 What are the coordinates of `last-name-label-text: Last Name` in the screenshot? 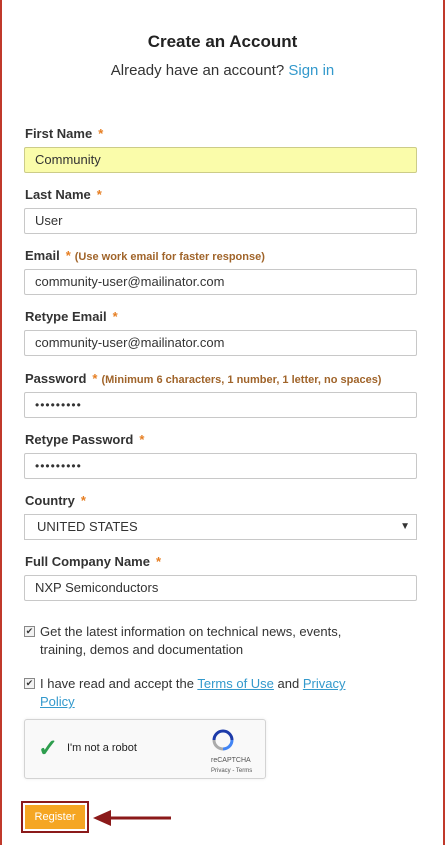 It's located at (58, 194).